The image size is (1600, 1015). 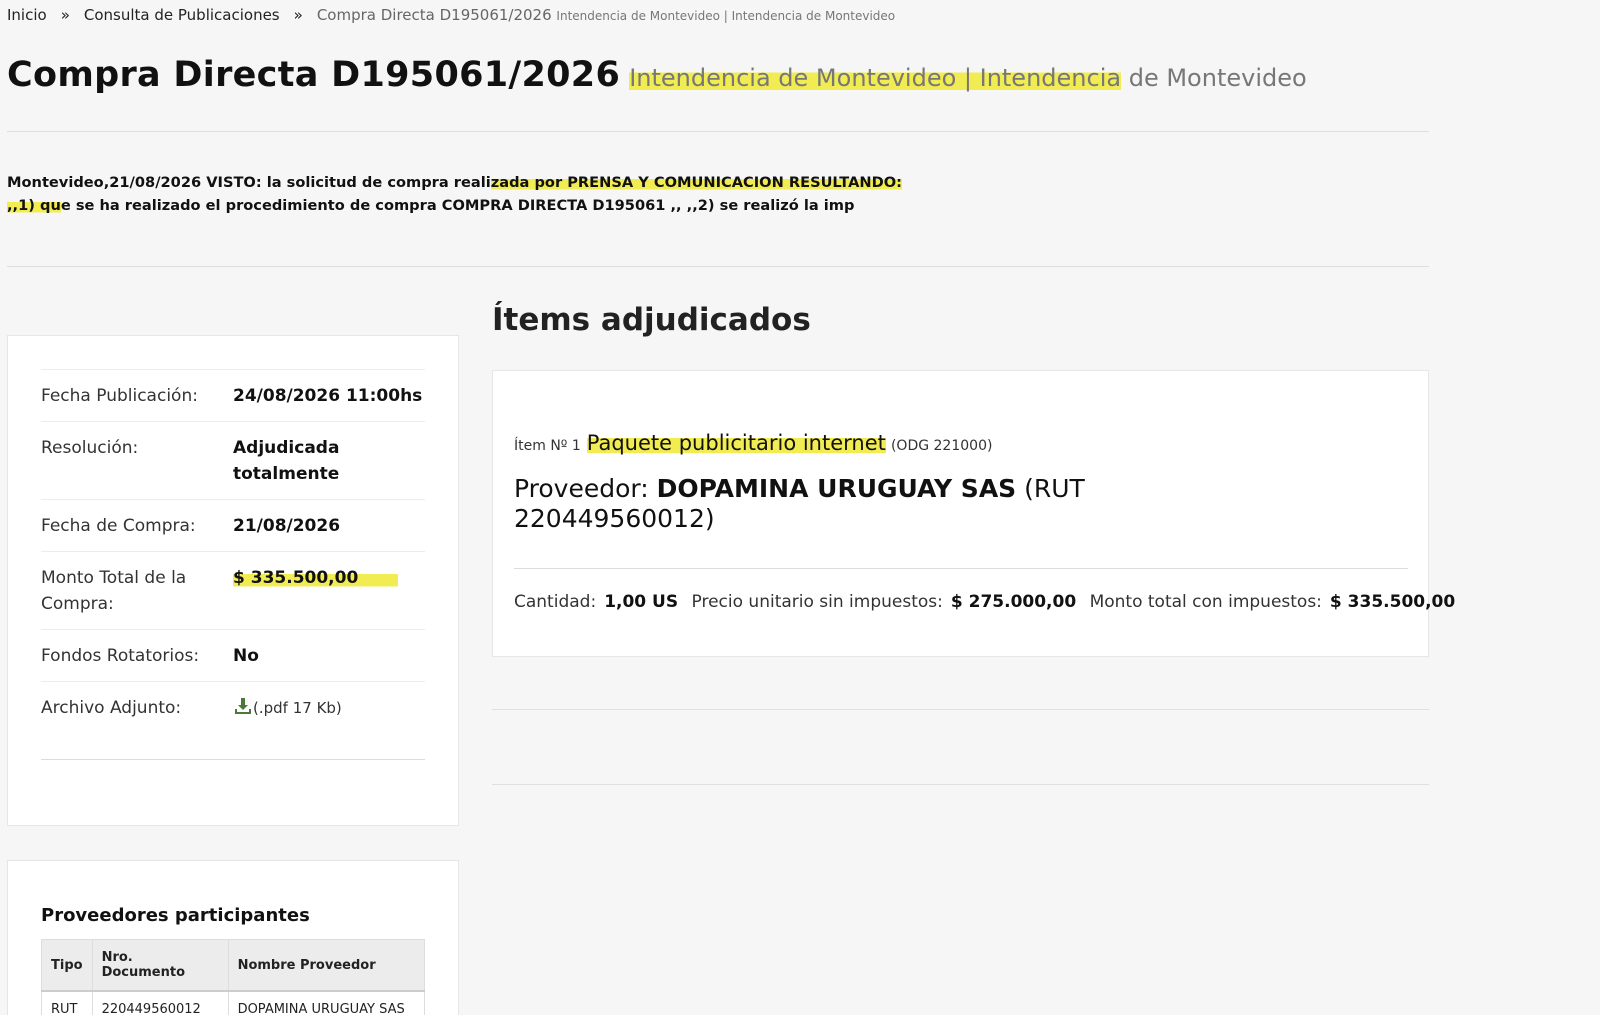 I want to click on monto-value: $ 335.500,00, so click(x=1392, y=602).